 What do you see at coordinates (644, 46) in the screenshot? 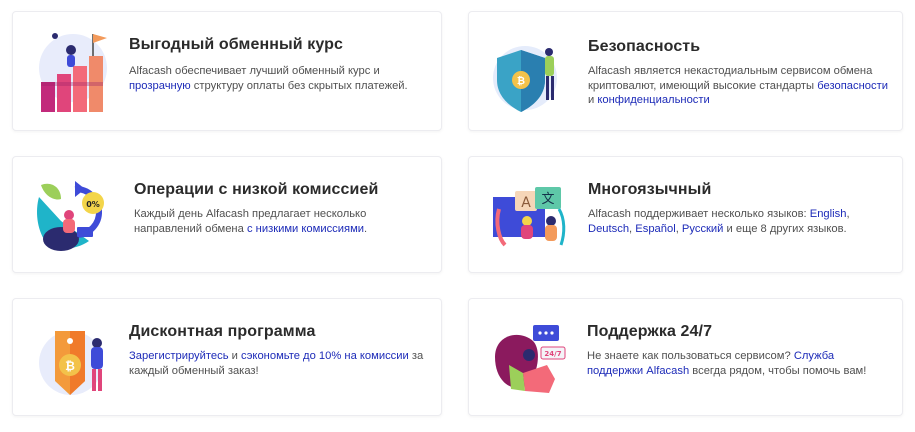
I see `card-title: Безопасность` at bounding box center [644, 46].